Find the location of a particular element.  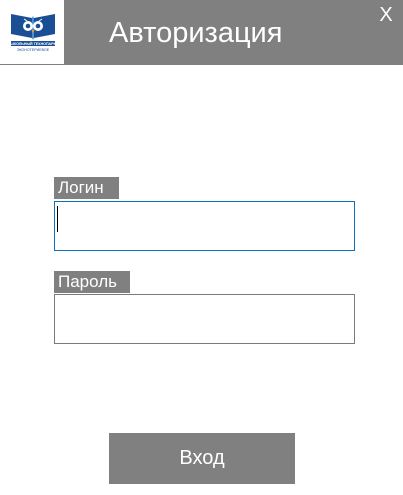

logo-text-line2: ЭКОНОТЕРИЕВОЕ is located at coordinates (33, 50).